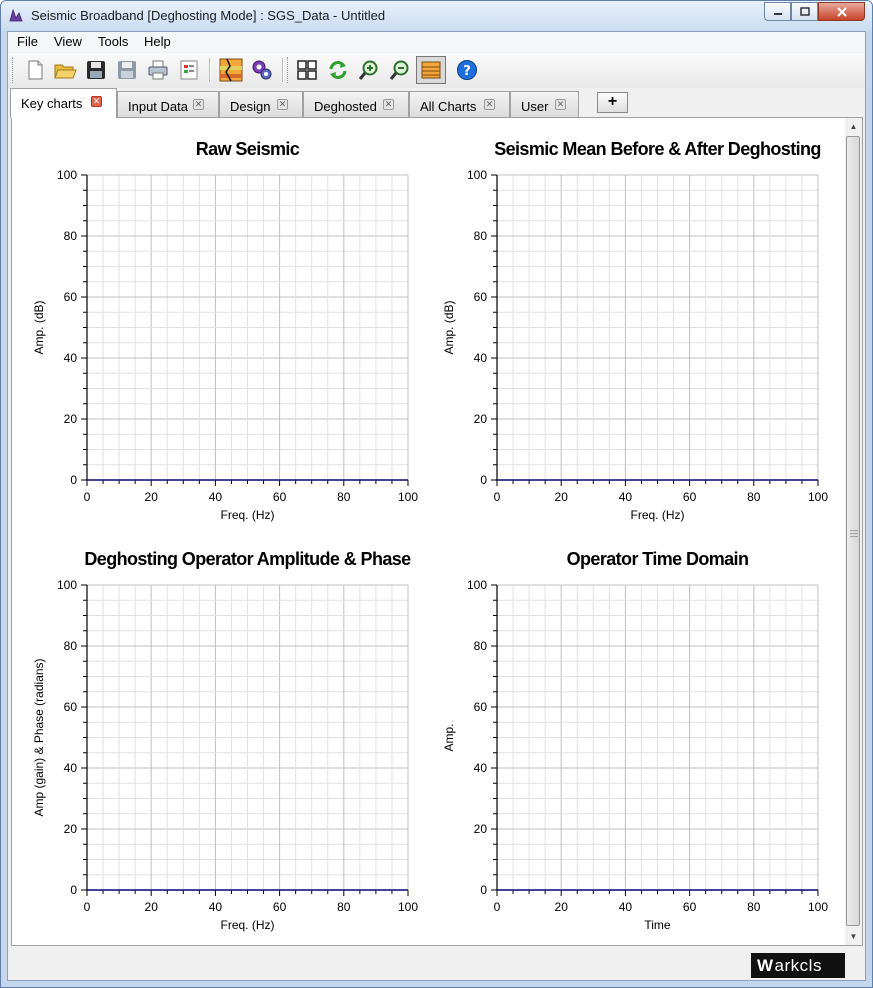 The height and width of the screenshot is (988, 873). What do you see at coordinates (68, 41) in the screenshot?
I see `menu-view: View` at bounding box center [68, 41].